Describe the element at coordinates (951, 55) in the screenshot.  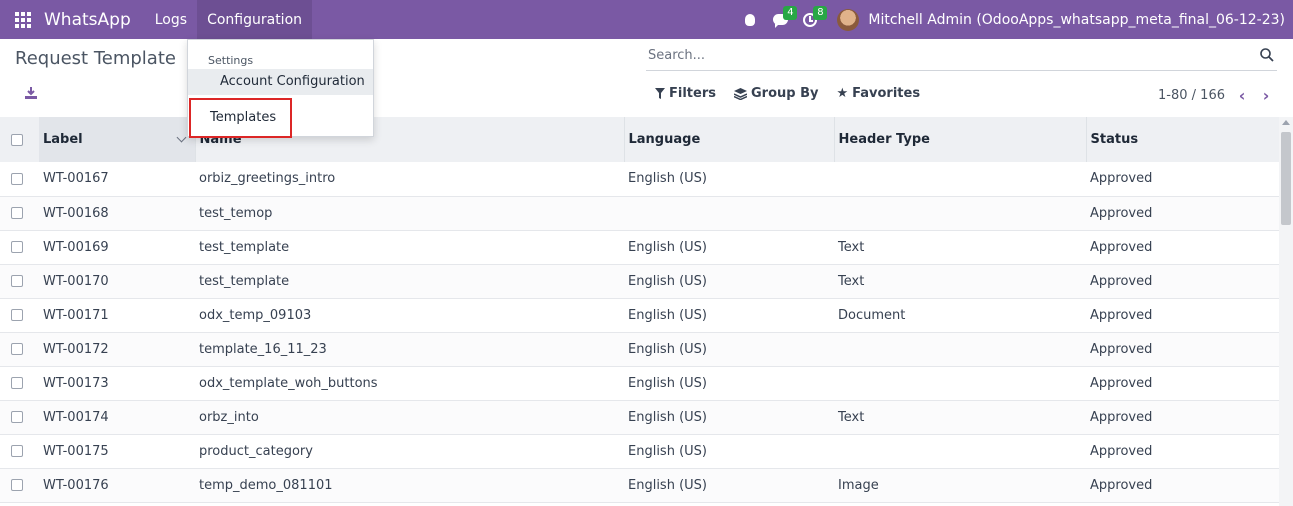
I see `search-input` at that location.